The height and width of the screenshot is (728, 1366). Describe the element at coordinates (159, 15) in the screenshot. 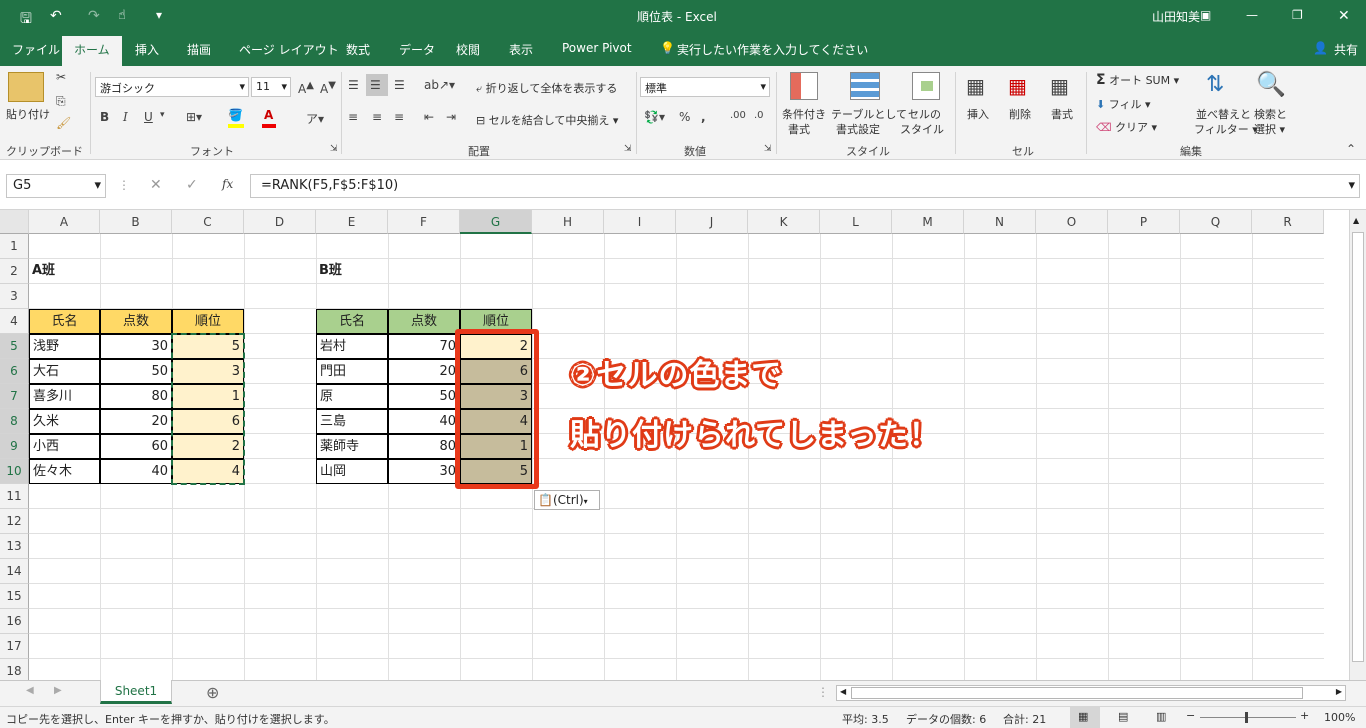

I see `customize-qat-icon: ▾` at that location.